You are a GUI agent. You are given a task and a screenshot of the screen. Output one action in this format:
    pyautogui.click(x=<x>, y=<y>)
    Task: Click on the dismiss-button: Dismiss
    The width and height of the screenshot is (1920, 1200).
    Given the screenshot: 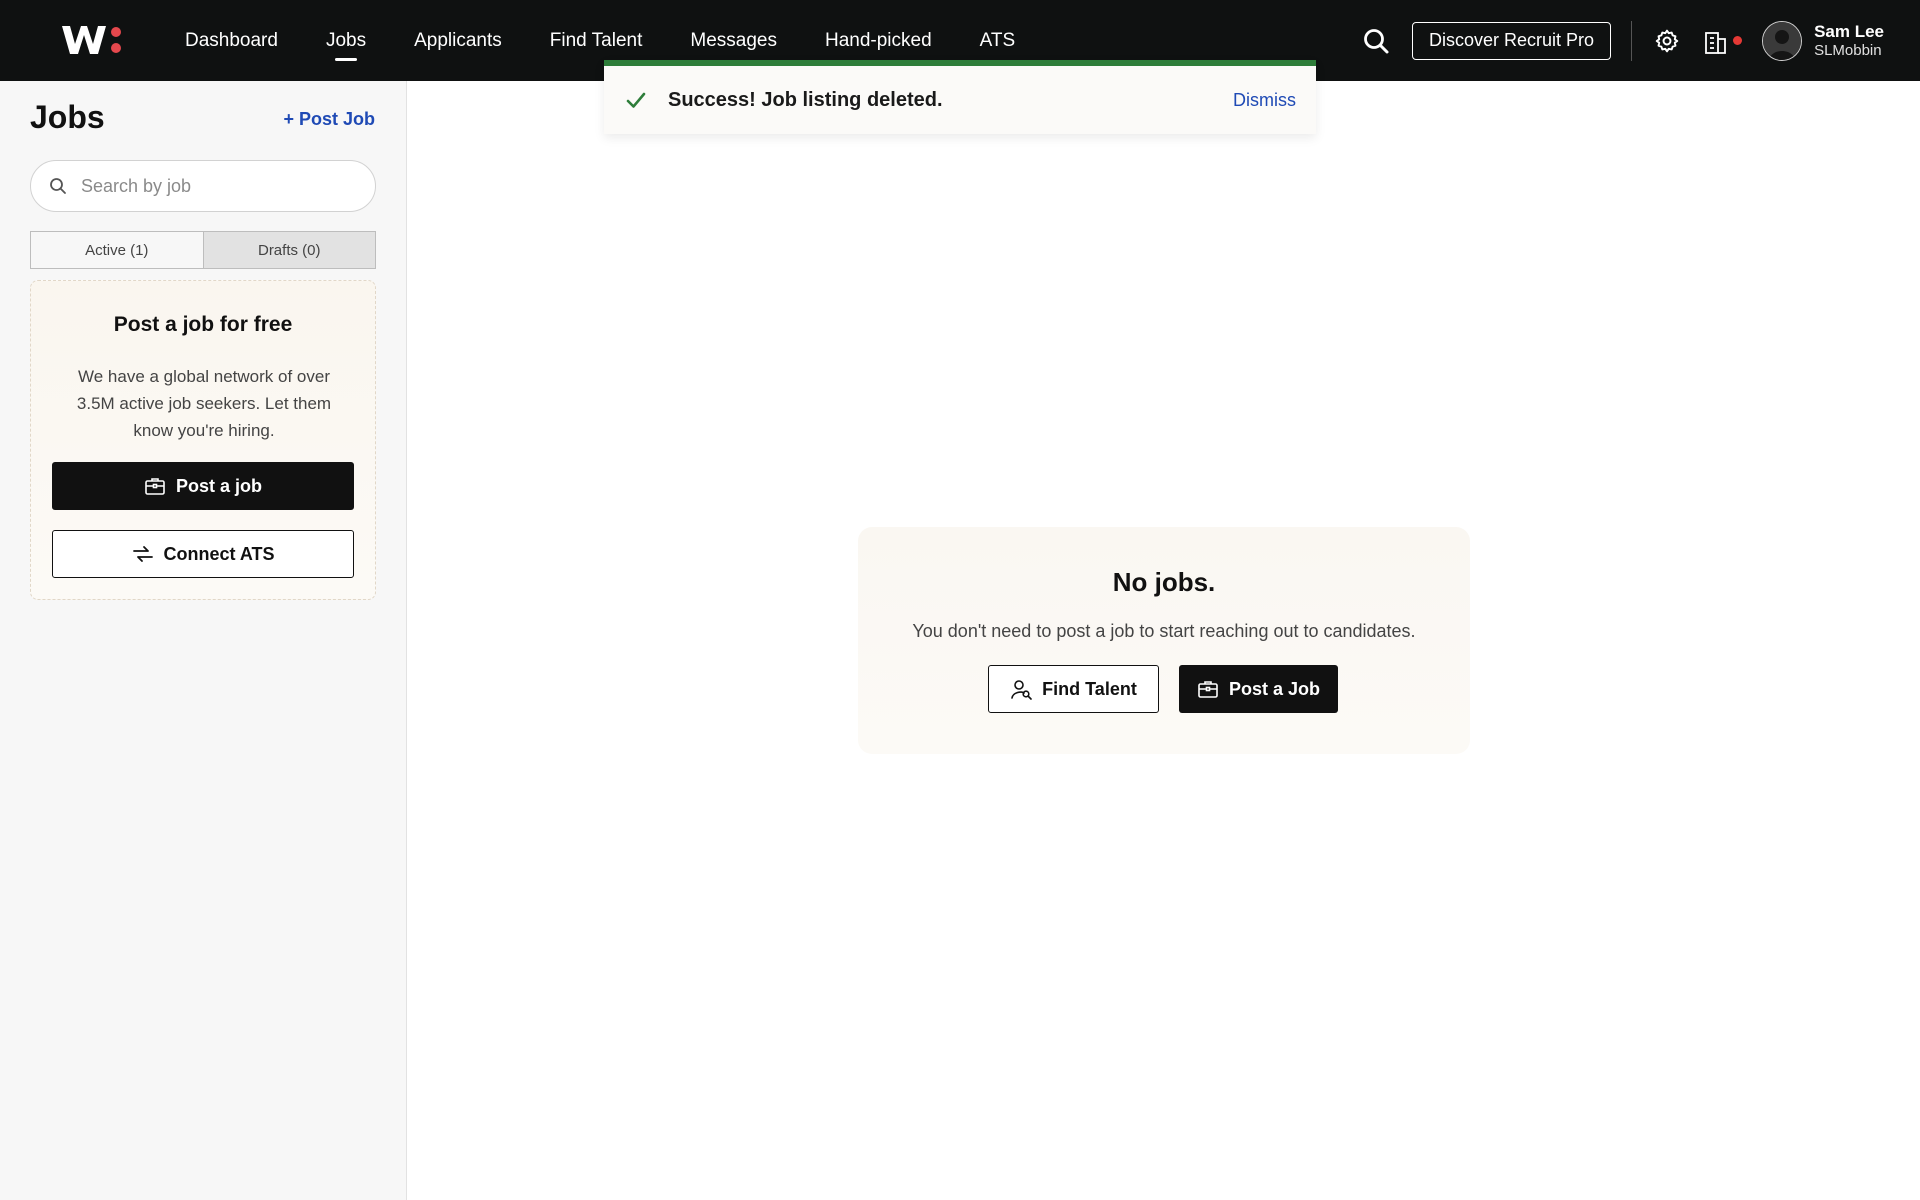 What is the action you would take?
    pyautogui.click(x=1264, y=100)
    